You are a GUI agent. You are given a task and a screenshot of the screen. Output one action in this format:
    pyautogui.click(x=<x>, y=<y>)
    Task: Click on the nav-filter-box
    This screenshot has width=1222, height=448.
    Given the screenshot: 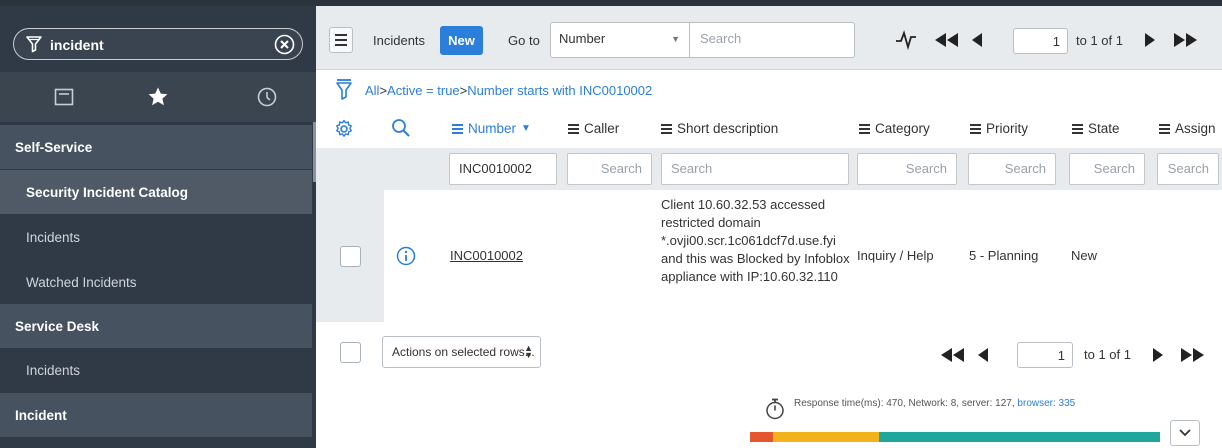 What is the action you would take?
    pyautogui.click(x=158, y=44)
    